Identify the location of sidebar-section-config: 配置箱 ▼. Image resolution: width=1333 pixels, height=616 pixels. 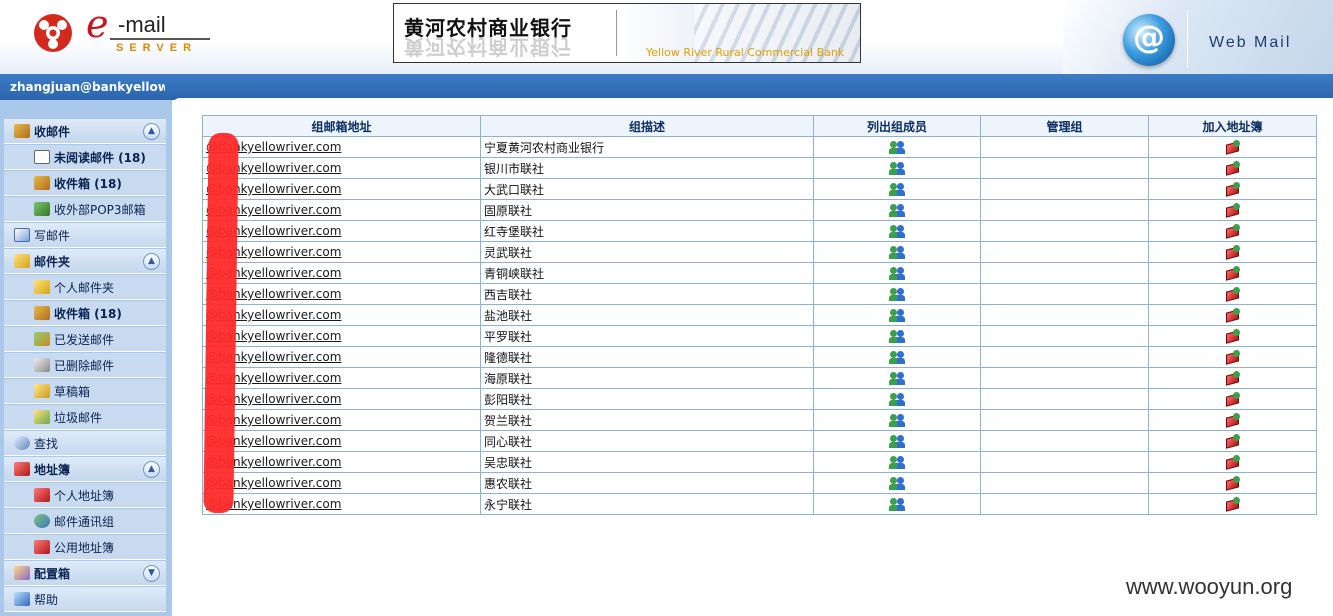
(85, 573).